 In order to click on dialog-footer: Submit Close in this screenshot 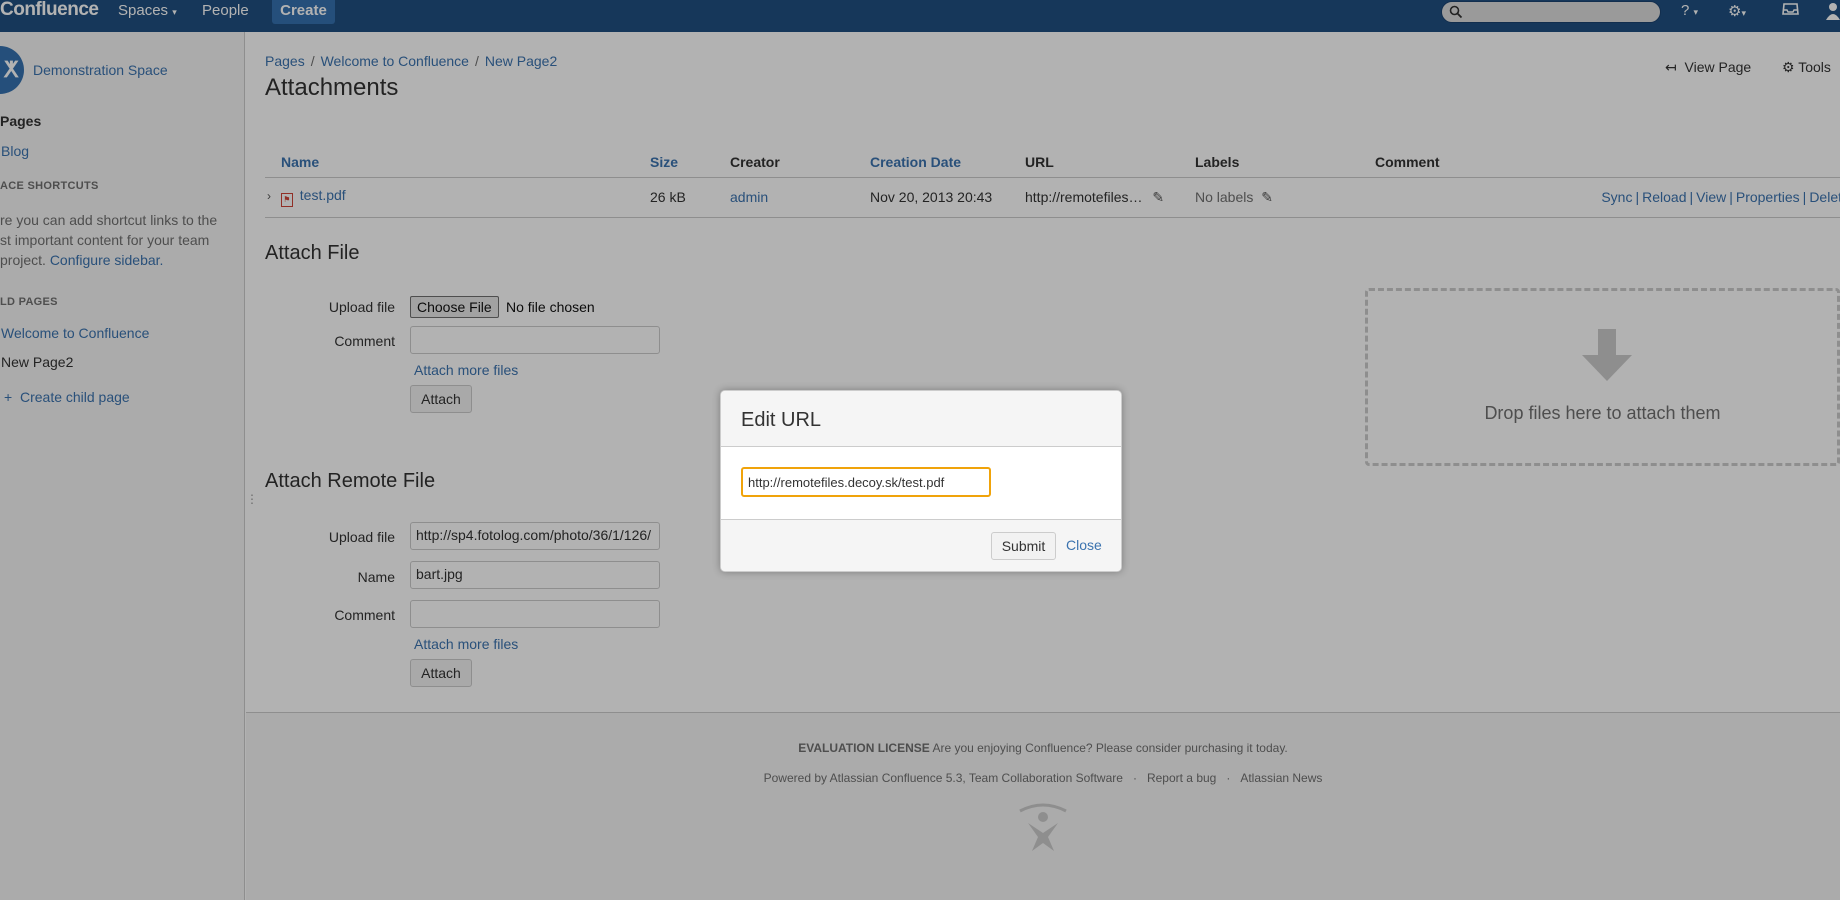, I will do `click(921, 545)`.